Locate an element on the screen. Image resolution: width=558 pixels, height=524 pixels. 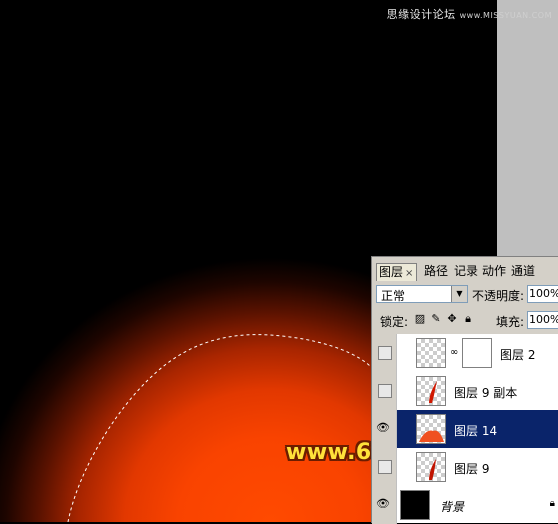
link-icon: ∞ is located at coordinates (454, 352).